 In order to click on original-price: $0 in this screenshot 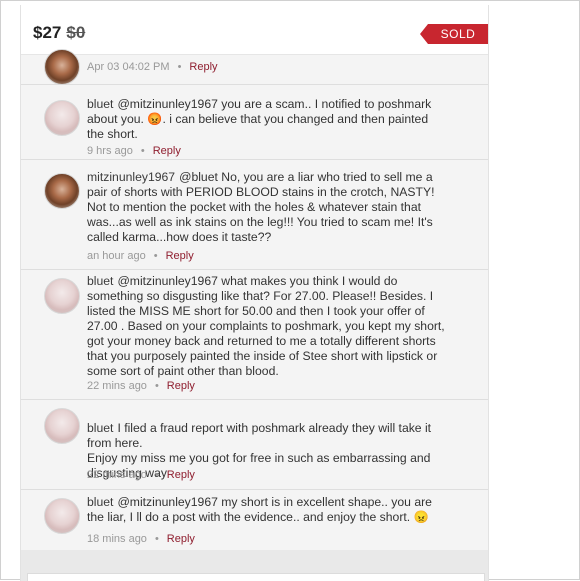, I will do `click(76, 32)`.